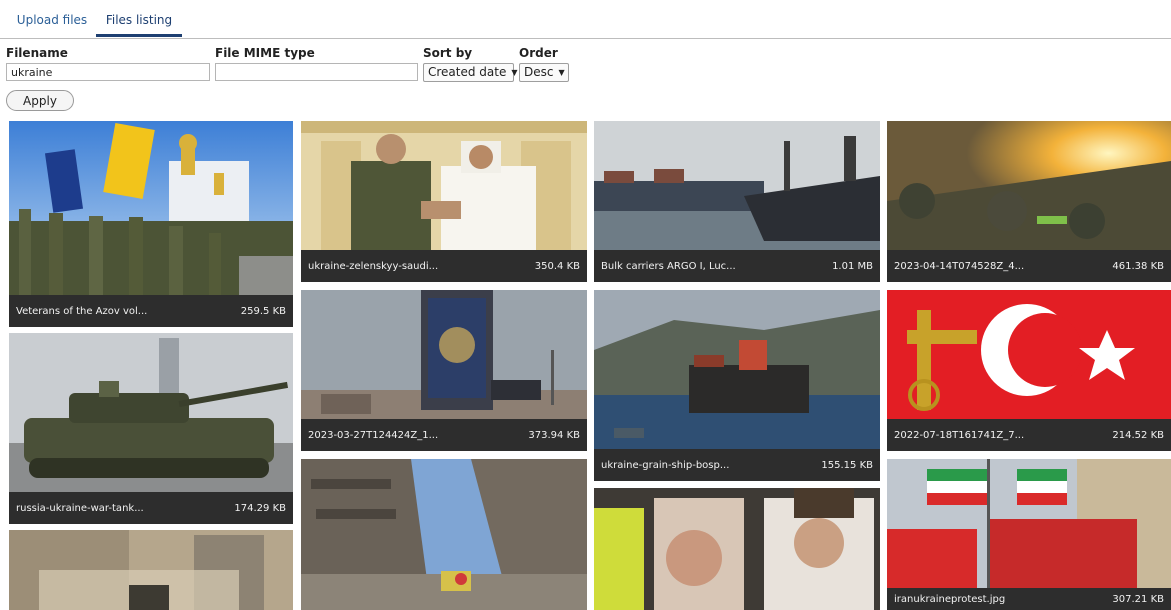  Describe the element at coordinates (950, 599) in the screenshot. I see `file-name: iranukraineprotest.jpg` at that location.